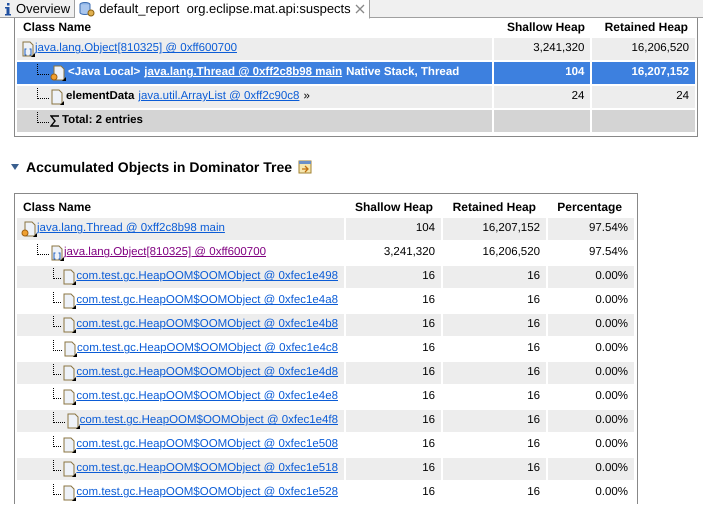  I want to click on object-link: com.test.gc.HeapOOM$OOMObject @ 0xfec1e4c8, so click(207, 349).